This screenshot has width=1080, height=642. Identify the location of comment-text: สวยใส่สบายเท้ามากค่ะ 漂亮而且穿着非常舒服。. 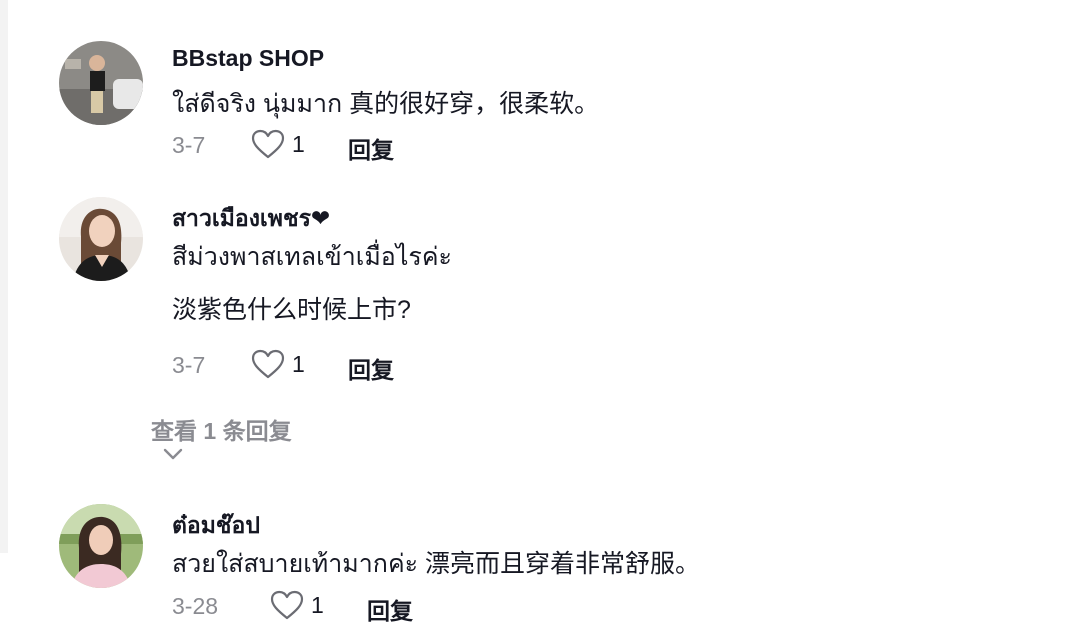
(436, 564).